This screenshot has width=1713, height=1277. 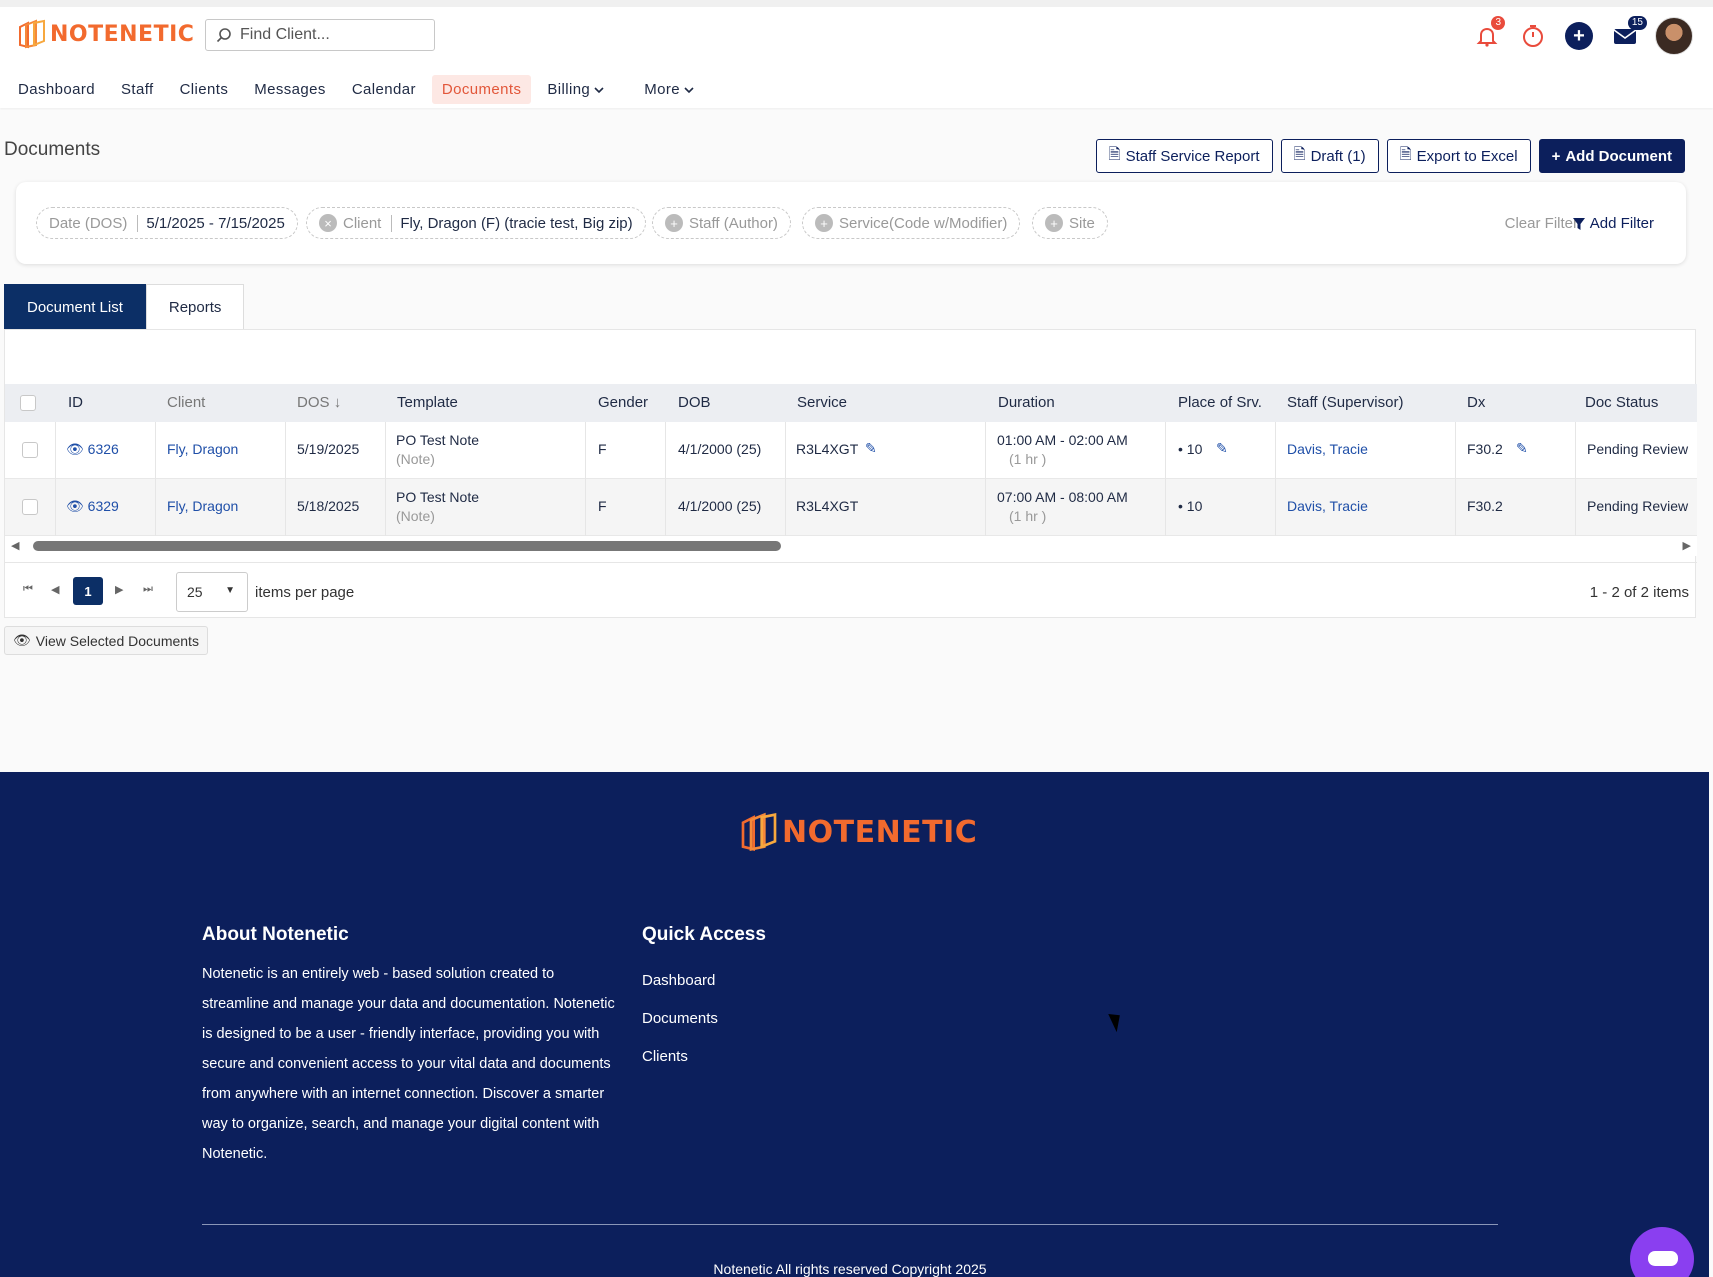 I want to click on date-filter-value: 5/1/2025 - 7/15/2025, so click(x=211, y=223).